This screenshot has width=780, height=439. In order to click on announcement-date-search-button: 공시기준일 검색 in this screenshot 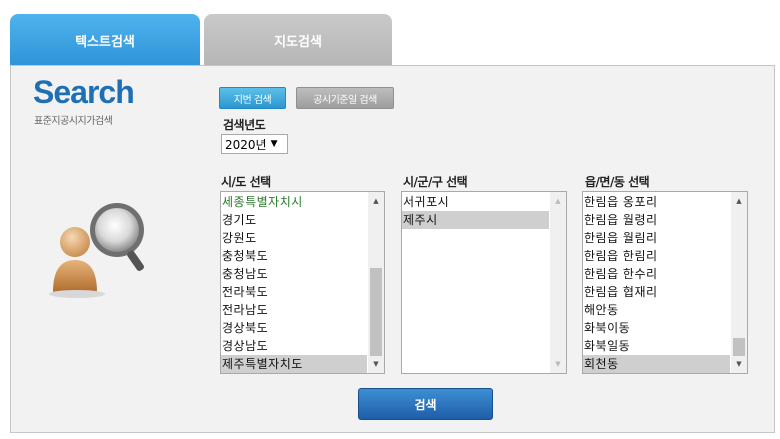, I will do `click(345, 98)`.